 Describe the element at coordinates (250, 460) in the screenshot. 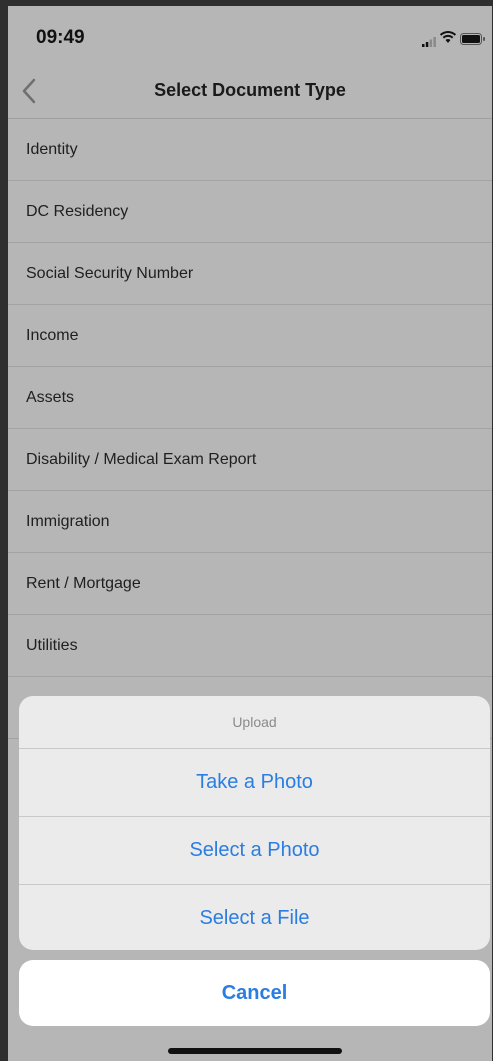

I see `list-item: Disability / Medical Exam Report` at that location.